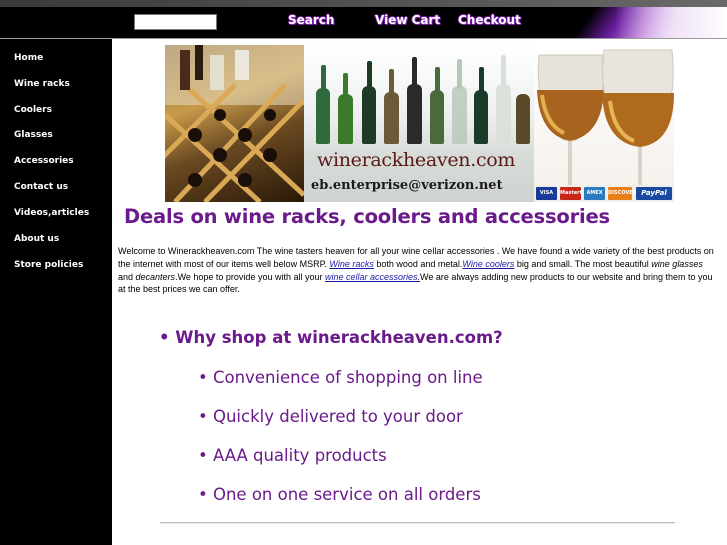 The width and height of the screenshot is (727, 545). I want to click on sidebar-item-about-us: About us, so click(36, 239).